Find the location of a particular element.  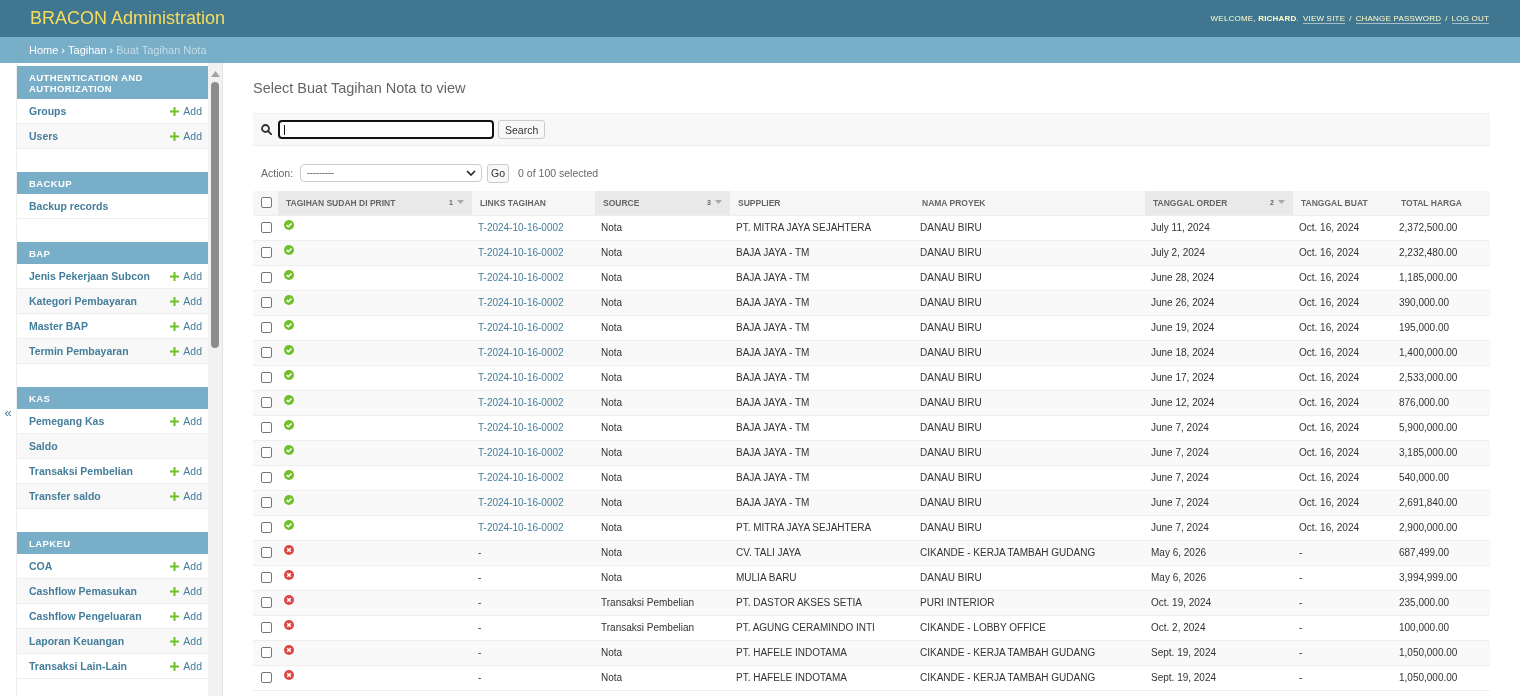

breadcrumb-link: Tagihan is located at coordinates (87, 50).